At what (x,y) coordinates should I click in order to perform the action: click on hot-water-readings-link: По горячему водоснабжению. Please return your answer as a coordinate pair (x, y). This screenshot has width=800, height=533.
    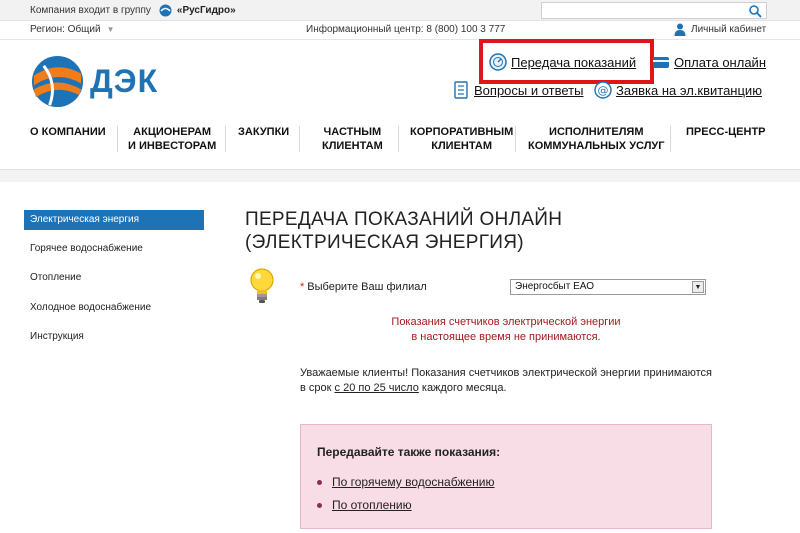
    Looking at the image, I should click on (406, 482).